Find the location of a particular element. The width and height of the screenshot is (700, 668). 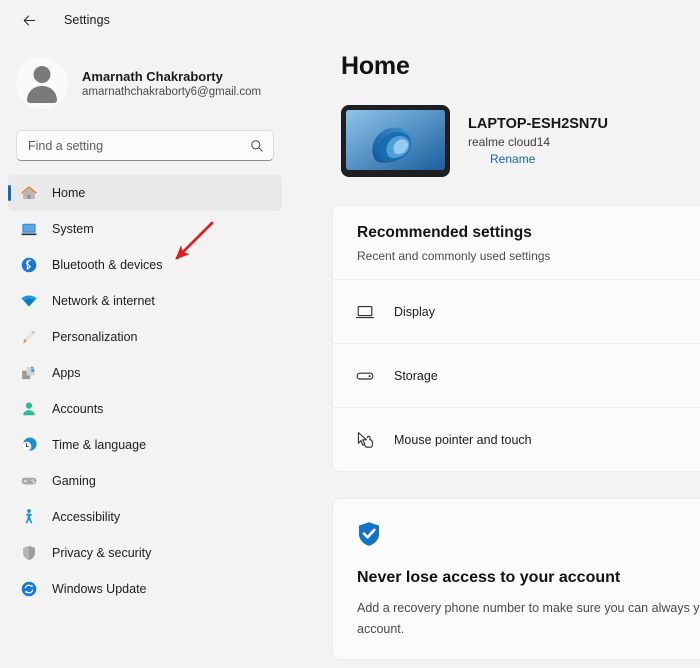

sidebar-item-label: System is located at coordinates (73, 229).